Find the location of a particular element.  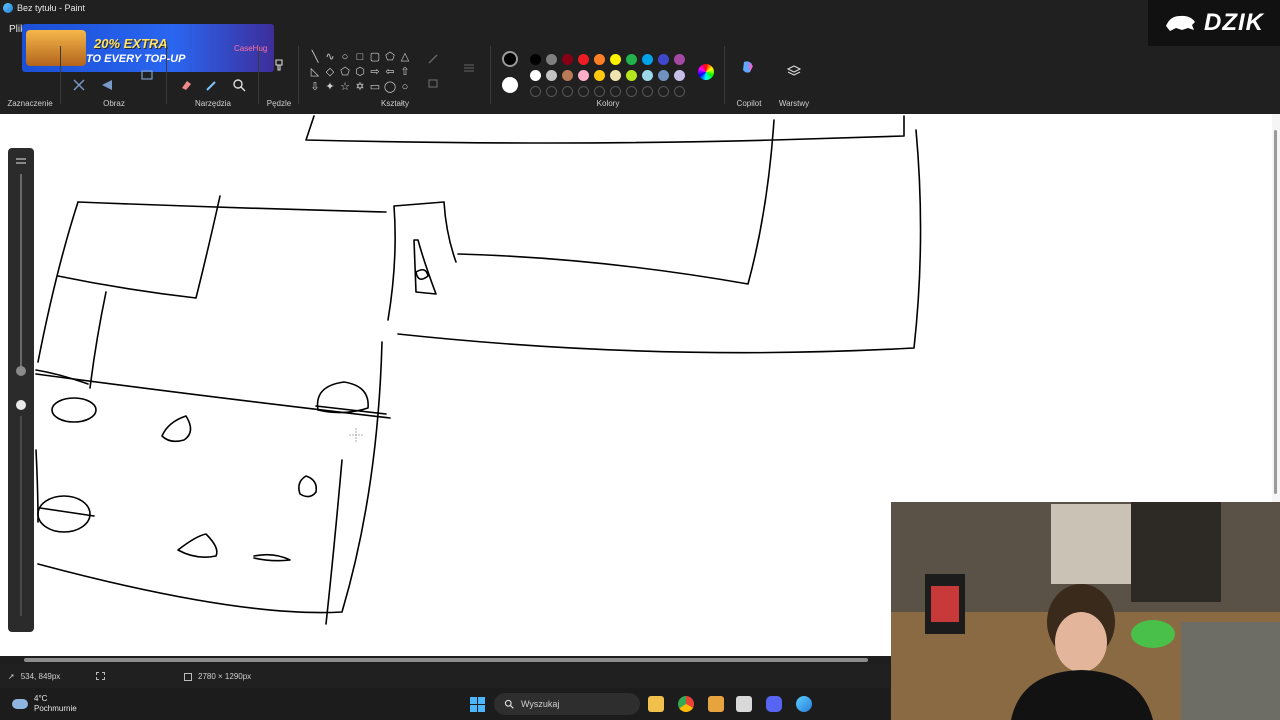

edit-colors-icon is located at coordinates (706, 72).